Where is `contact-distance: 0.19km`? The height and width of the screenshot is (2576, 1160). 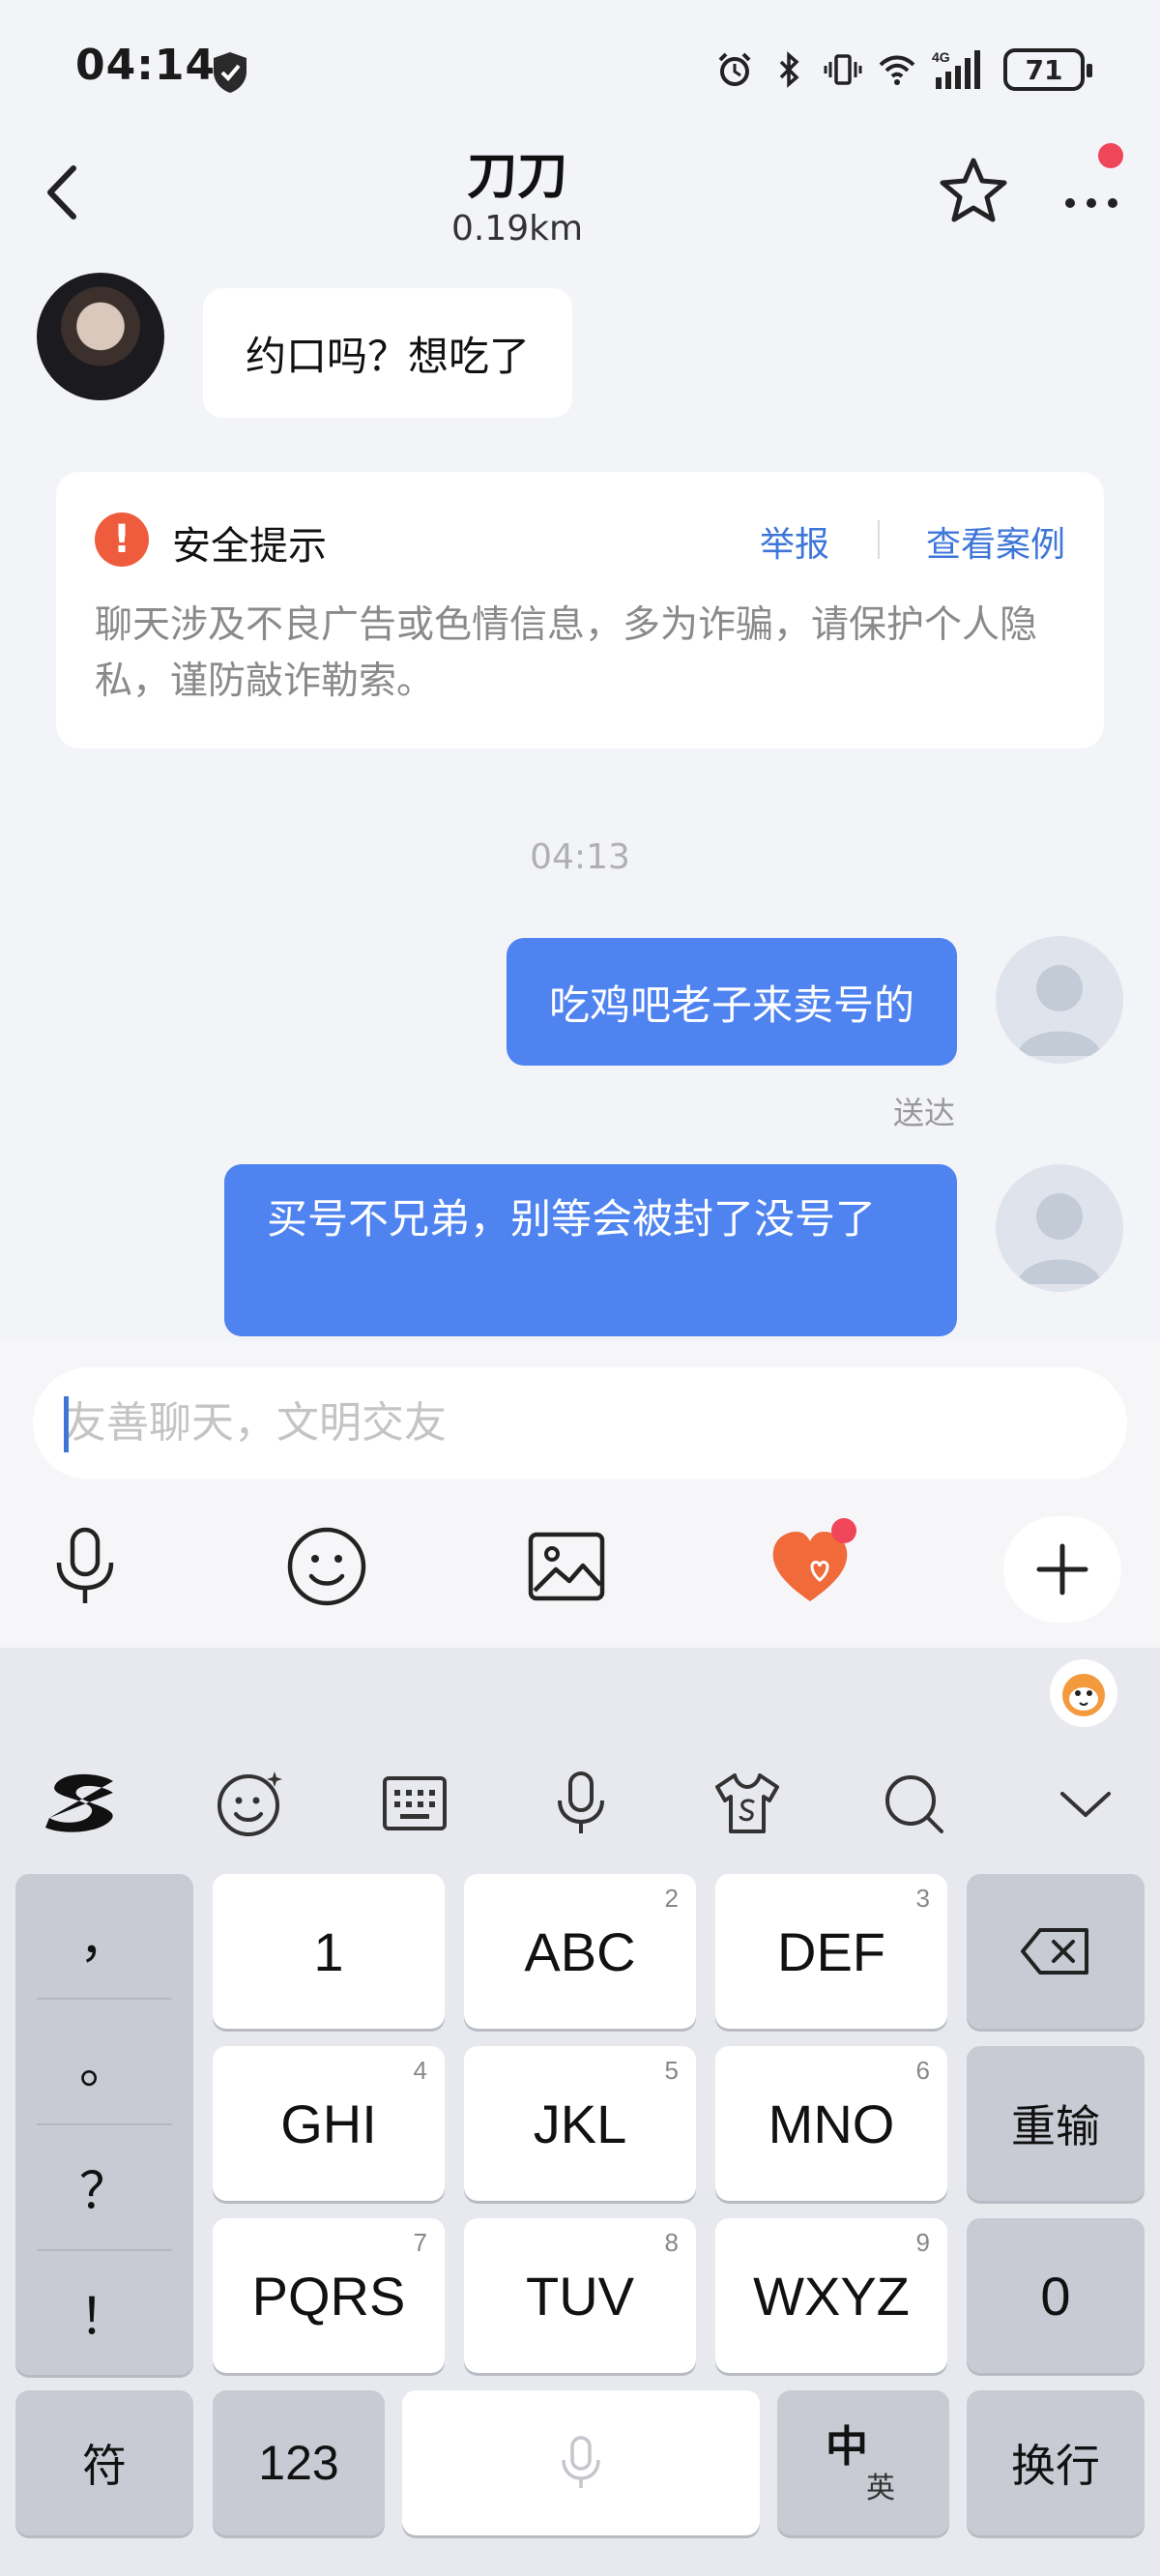
contact-distance: 0.19km is located at coordinates (517, 229).